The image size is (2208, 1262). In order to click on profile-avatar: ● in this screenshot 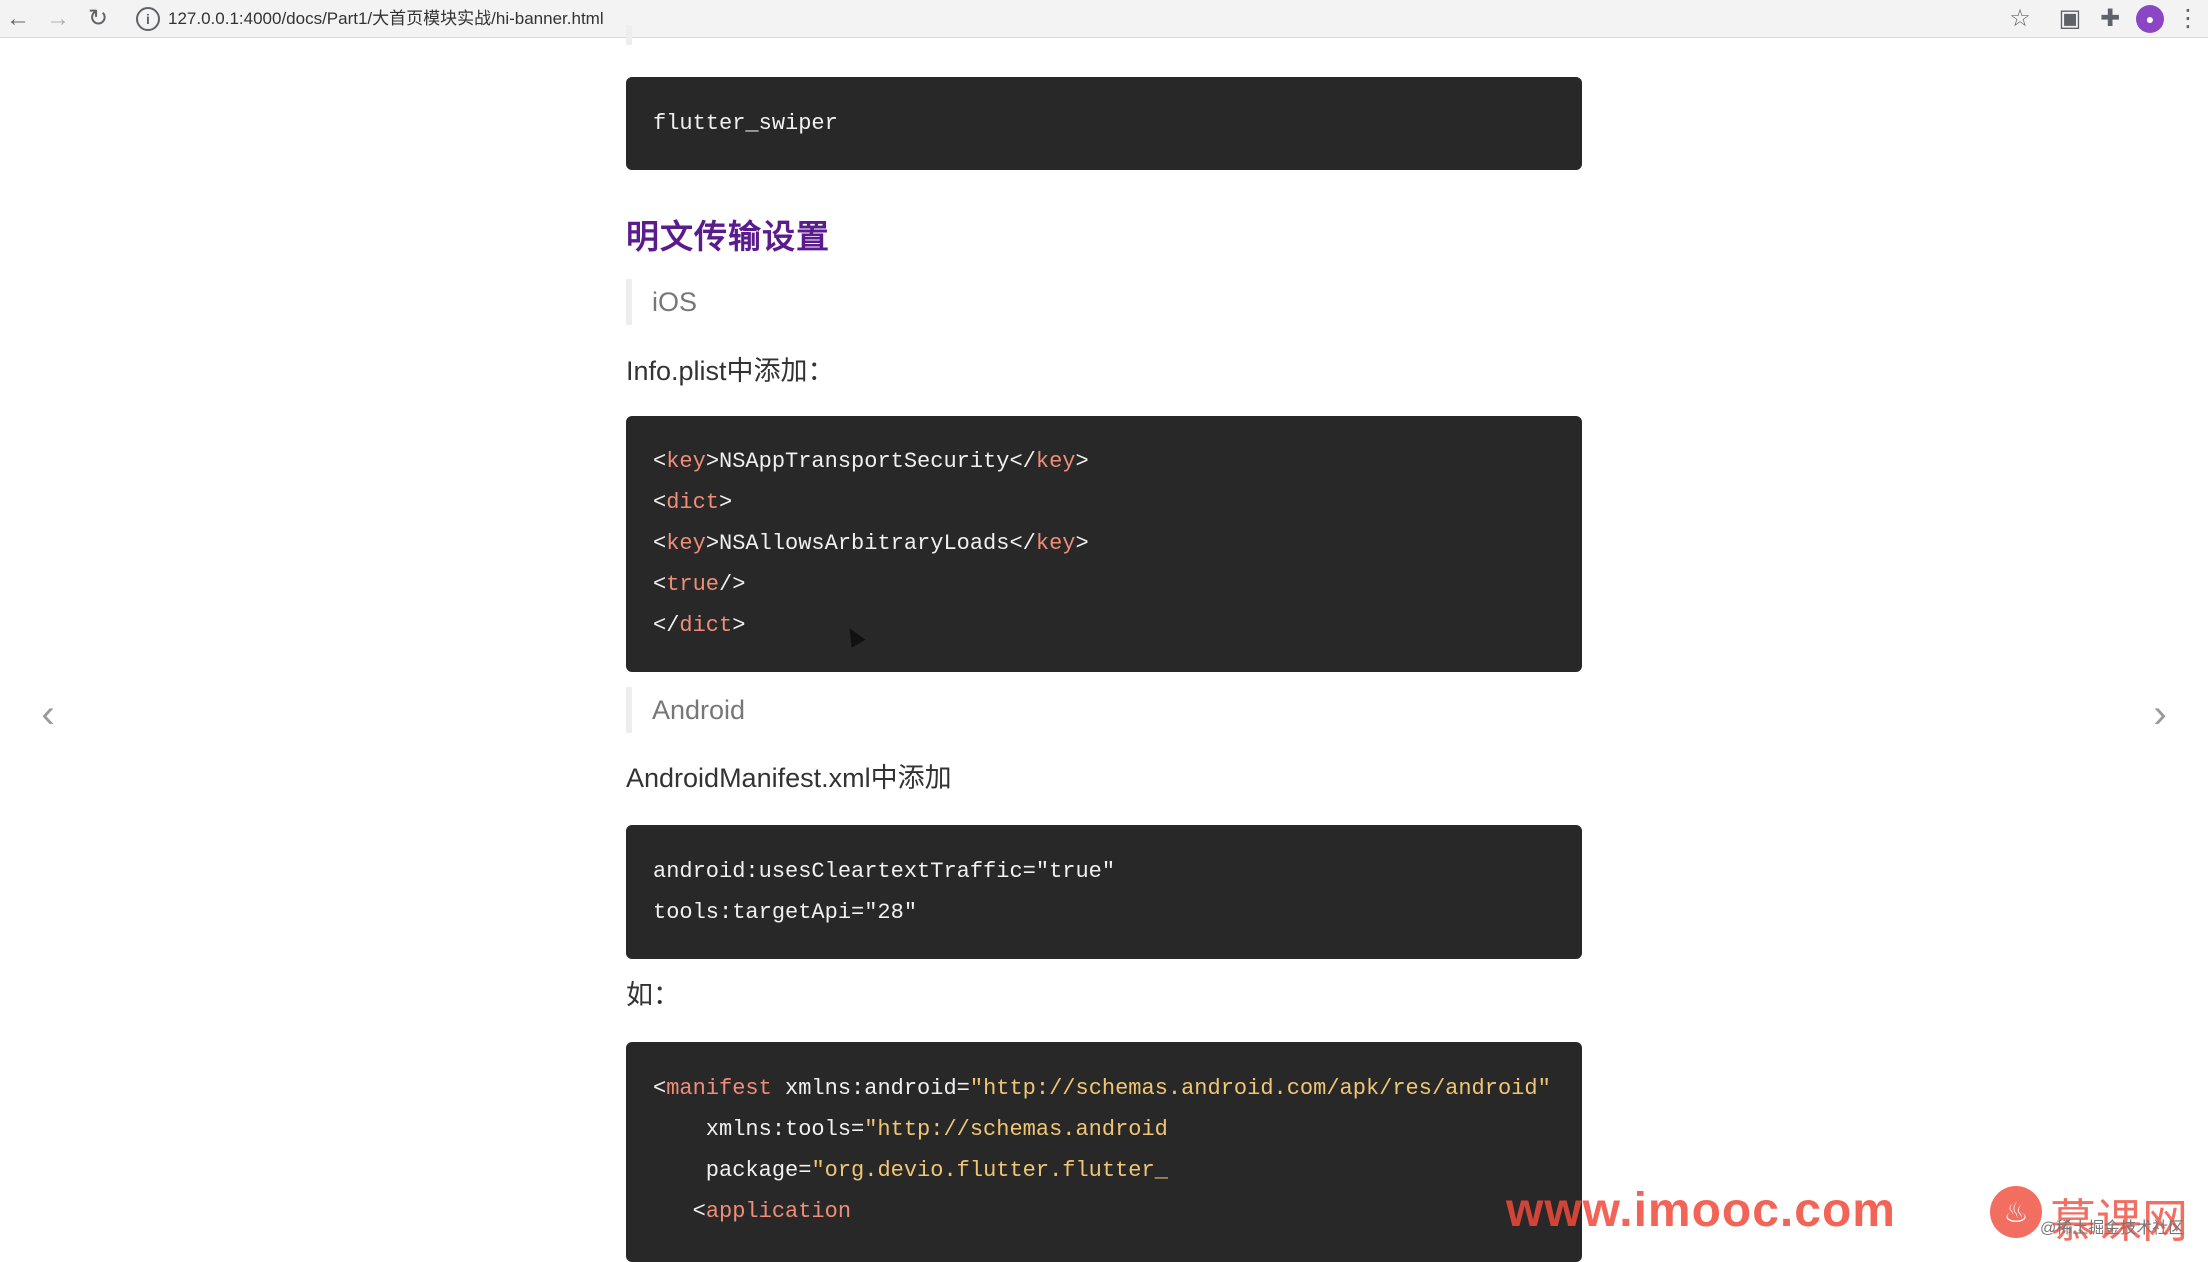, I will do `click(2150, 19)`.